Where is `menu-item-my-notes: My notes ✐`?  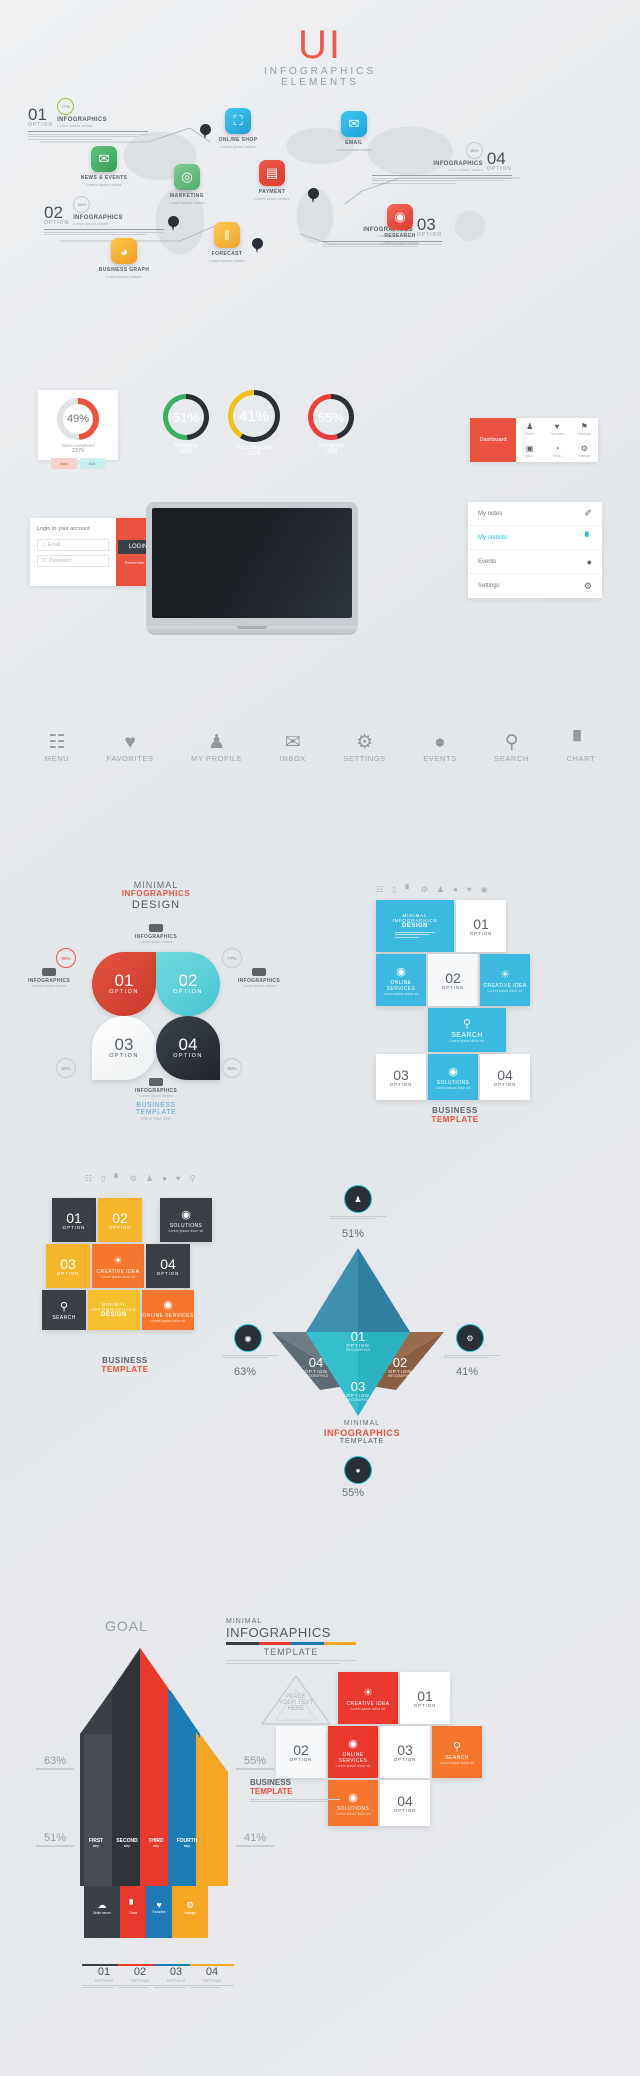
menu-item-my-notes: My notes ✐ is located at coordinates (535, 514).